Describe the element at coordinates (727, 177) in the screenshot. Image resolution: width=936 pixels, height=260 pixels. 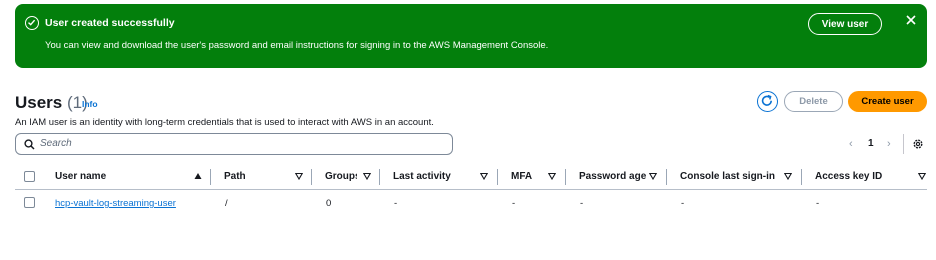
I see `column-header-console-last-sign-in: Console last sign-in` at that location.